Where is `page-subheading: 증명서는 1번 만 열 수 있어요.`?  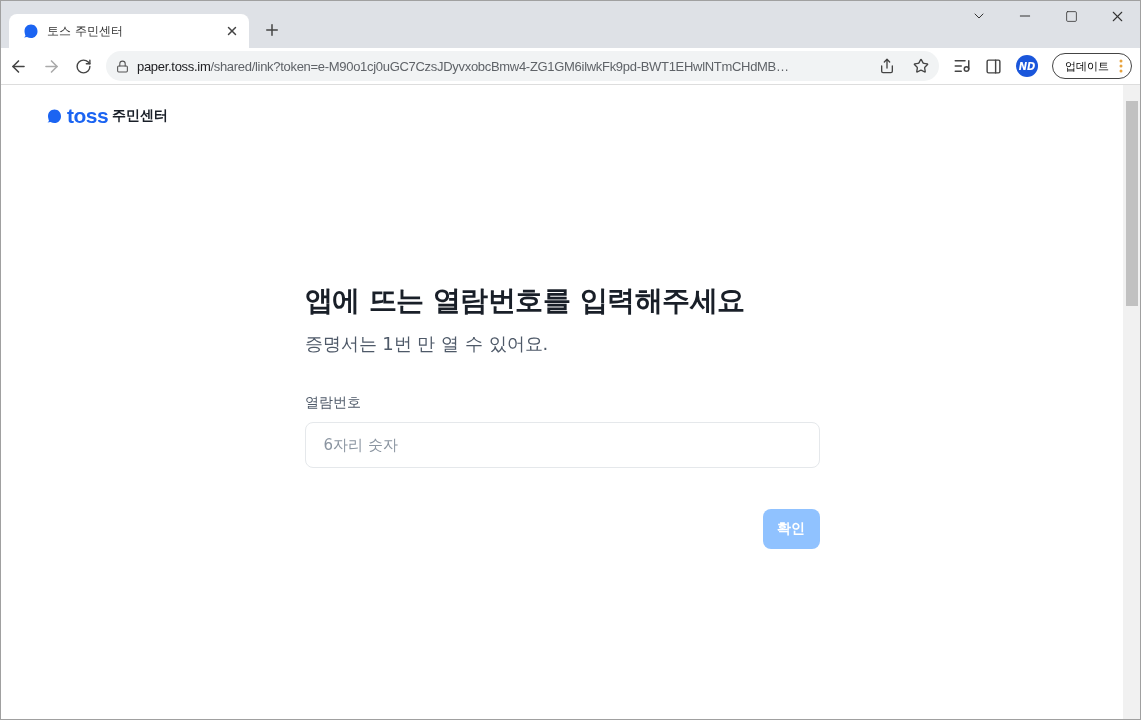
page-subheading: 증명서는 1번 만 열 수 있어요. is located at coordinates (427, 344).